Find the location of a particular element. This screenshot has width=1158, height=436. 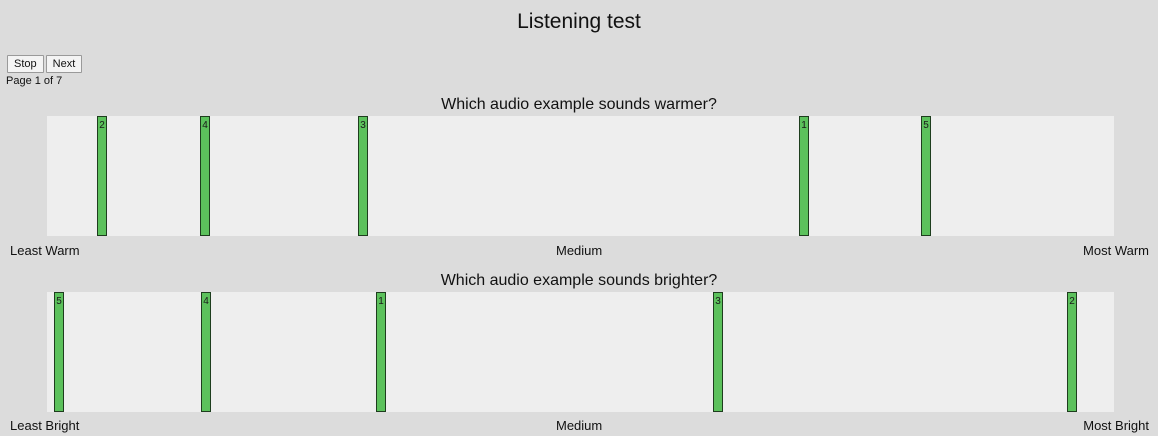

warmth-scale-mid-label: Medium is located at coordinates (579, 250).